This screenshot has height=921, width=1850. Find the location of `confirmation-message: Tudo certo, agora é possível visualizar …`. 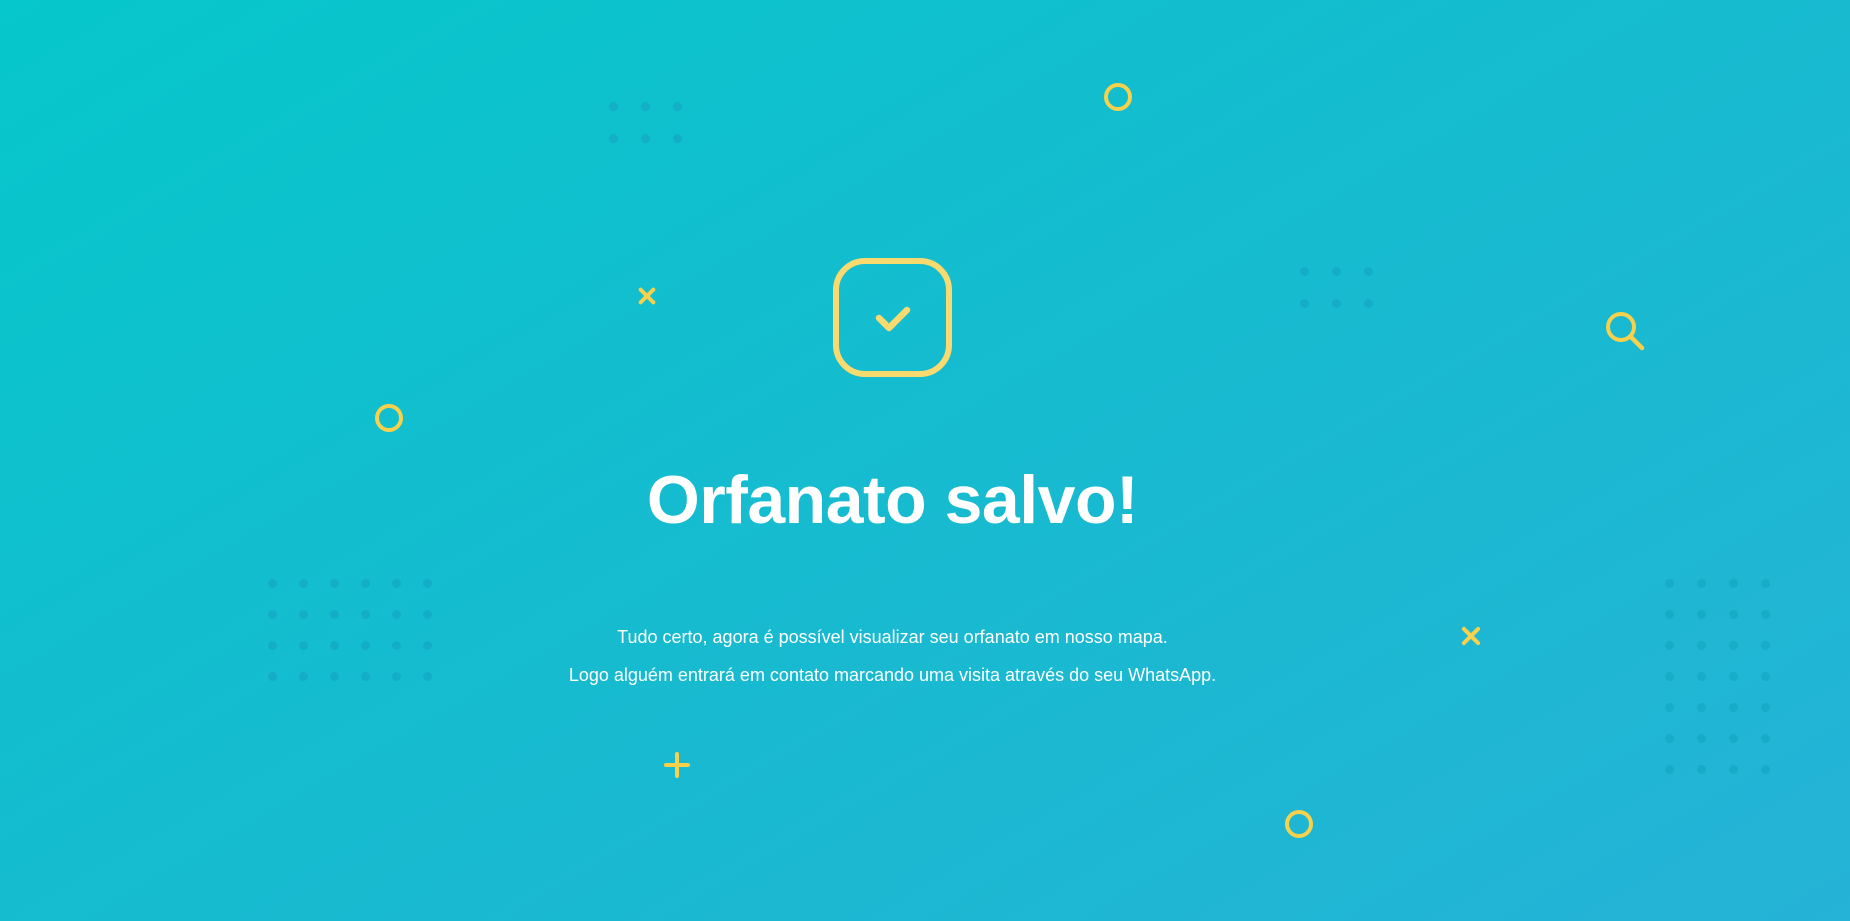

confirmation-message: Tudo certo, agora é possível visualizar … is located at coordinates (892, 656).